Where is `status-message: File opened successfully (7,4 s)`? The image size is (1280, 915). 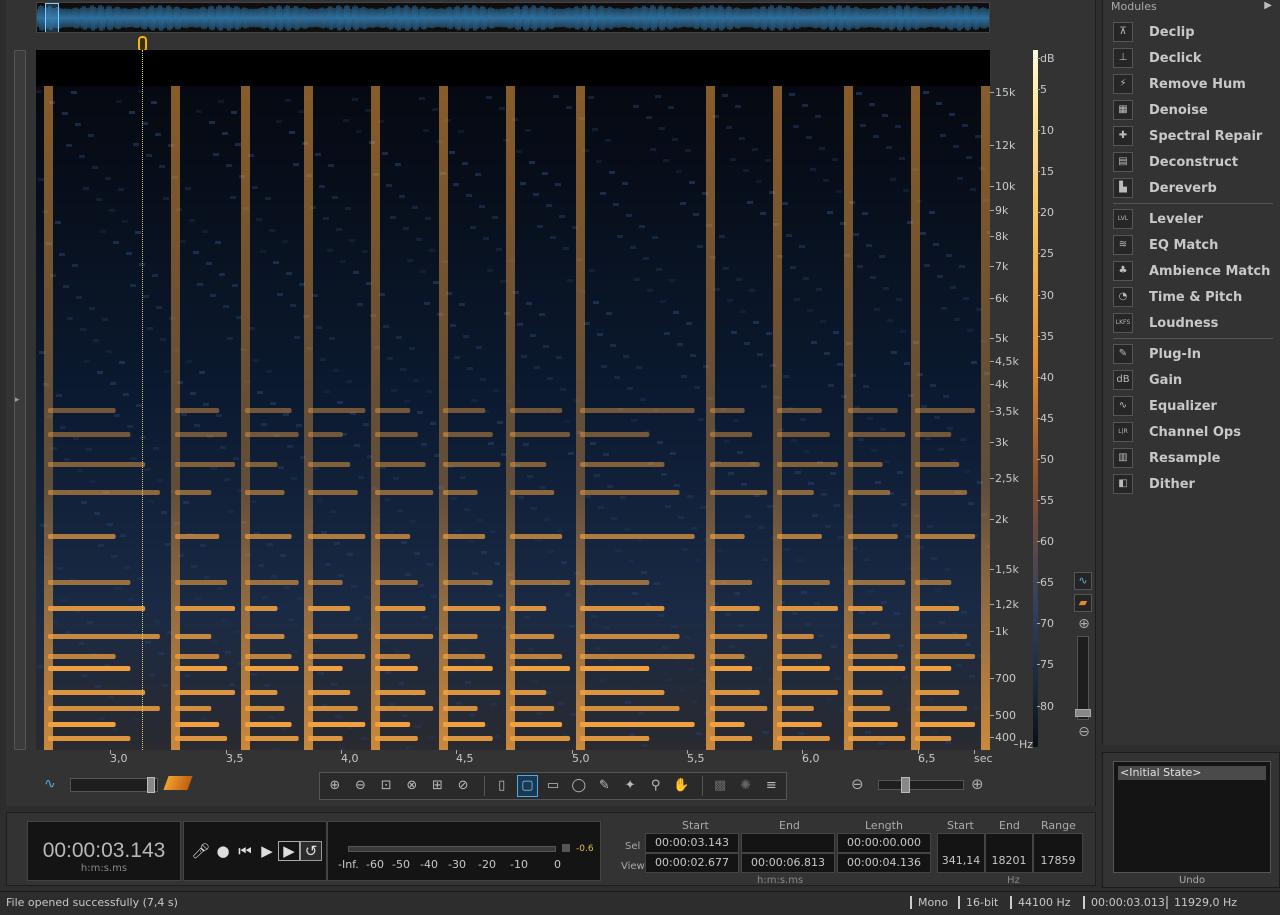
status-message: File opened successfully (7,4 s) is located at coordinates (92, 902).